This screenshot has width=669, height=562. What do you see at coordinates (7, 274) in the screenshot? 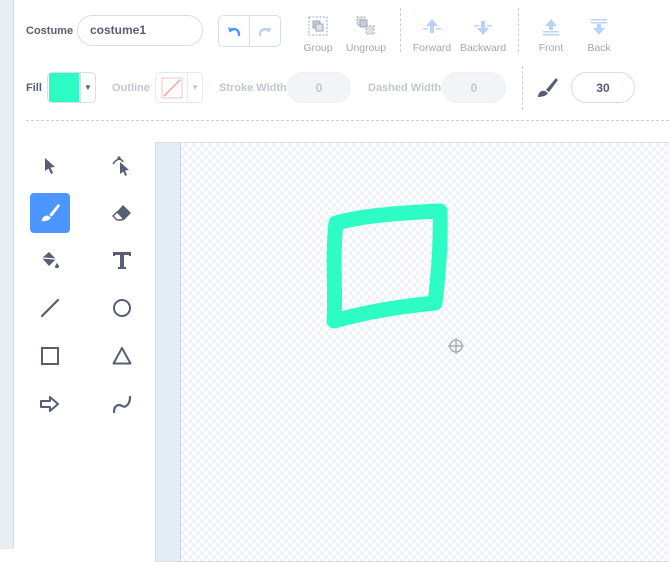
I see `panel-left-edge` at bounding box center [7, 274].